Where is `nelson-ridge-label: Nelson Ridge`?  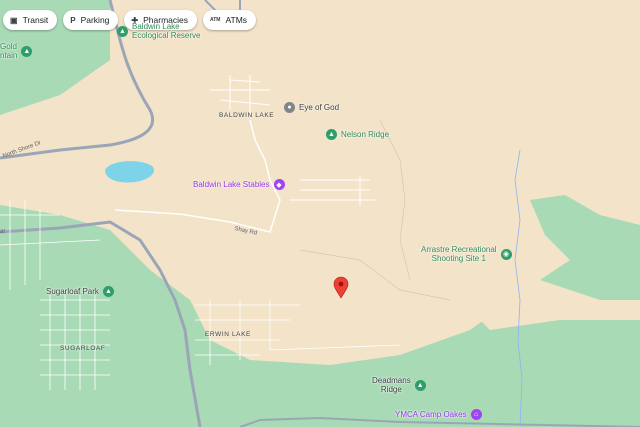
nelson-ridge-label: Nelson Ridge is located at coordinates (365, 134).